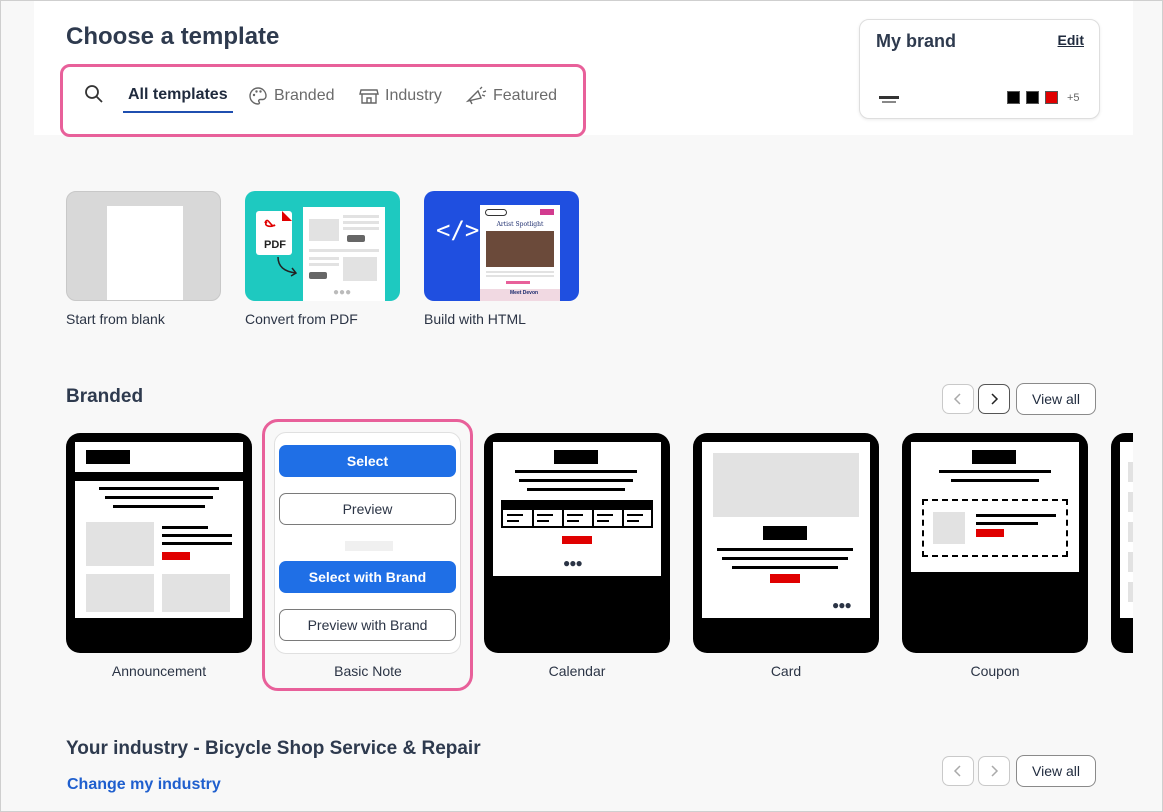 This screenshot has height=812, width=1163. I want to click on industry-next-button, so click(994, 771).